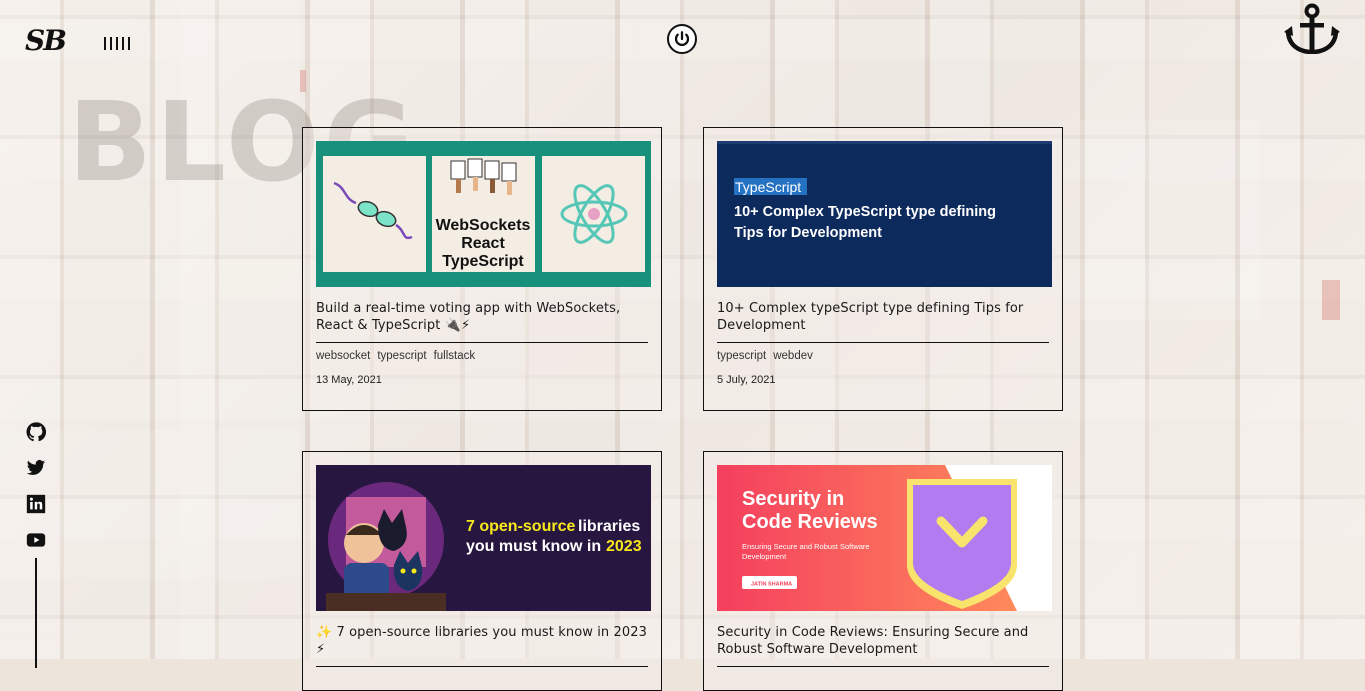 This screenshot has height=691, width=1365. I want to click on svg-text: React, so click(483, 243).